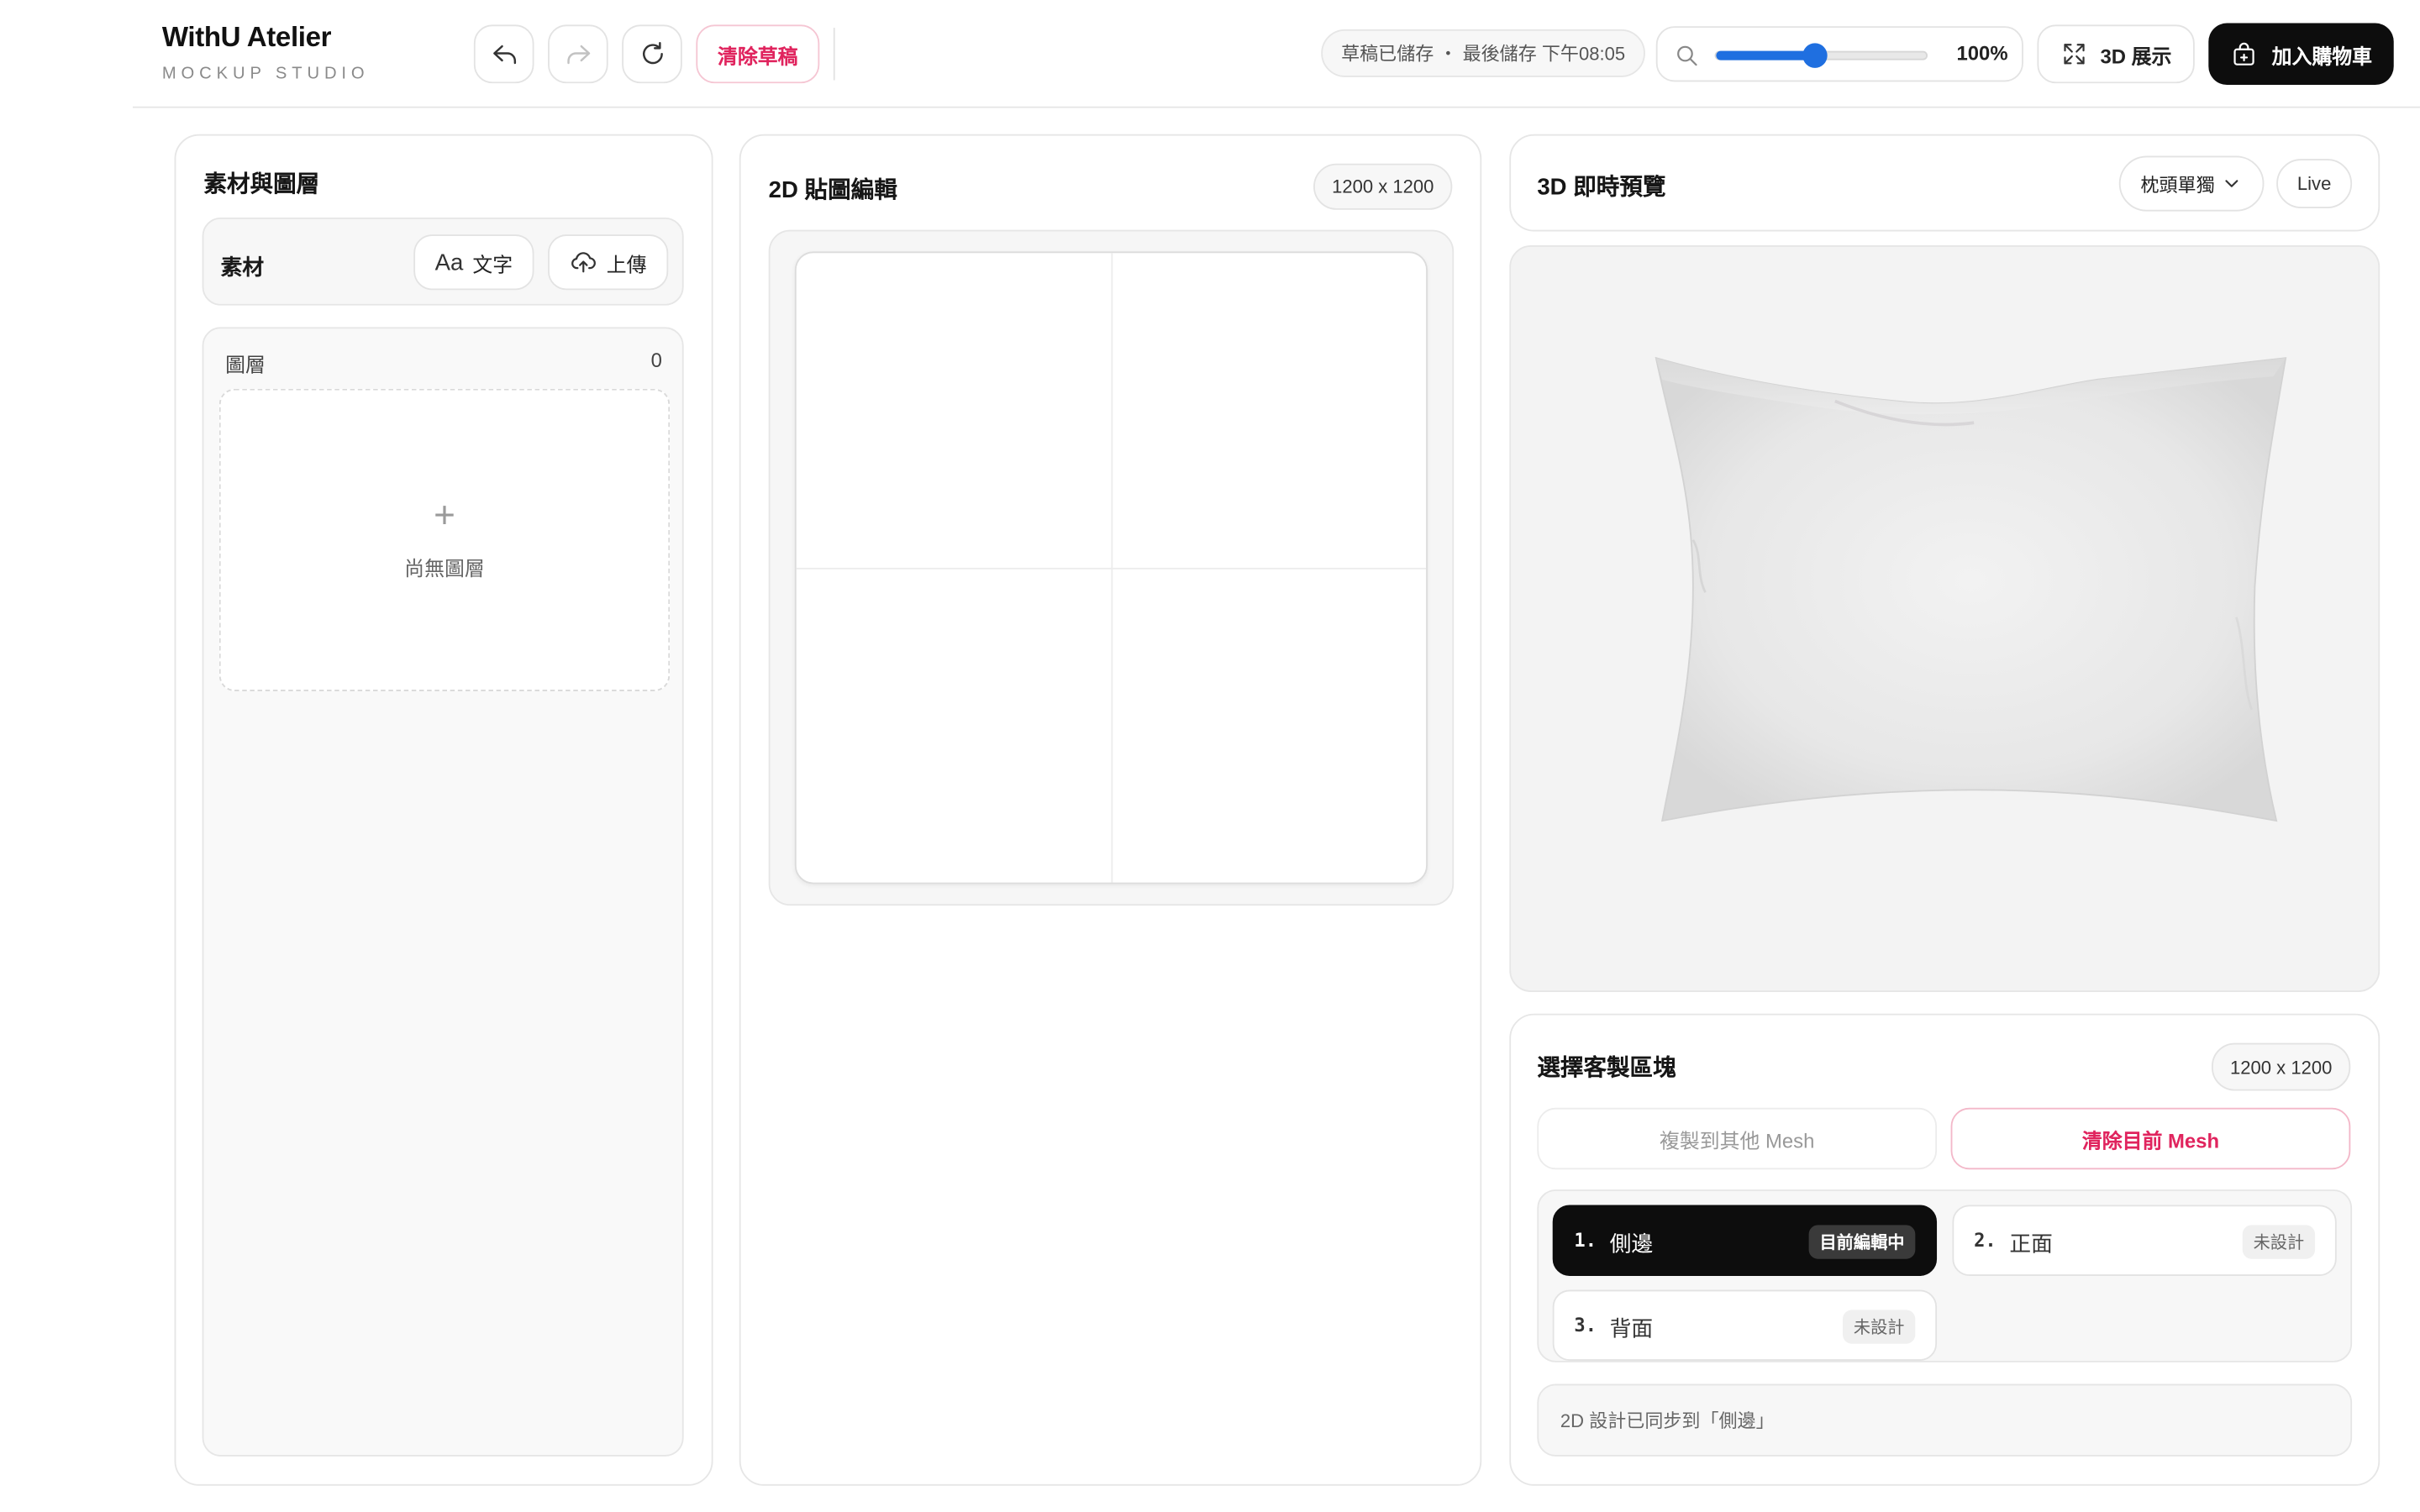  I want to click on cloud-upload-icon, so click(583, 262).